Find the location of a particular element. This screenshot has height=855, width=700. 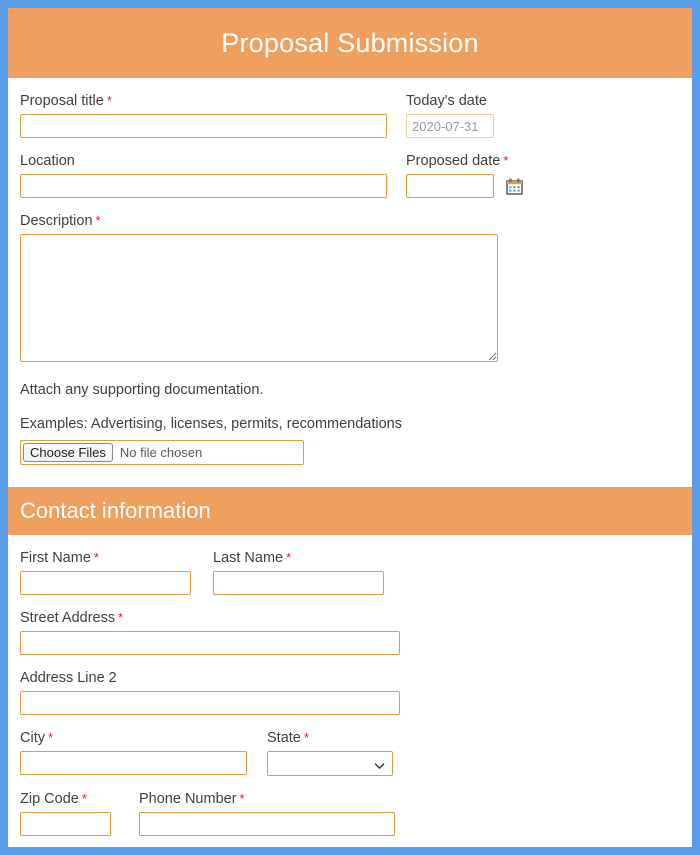

zip-code-input is located at coordinates (65, 824).